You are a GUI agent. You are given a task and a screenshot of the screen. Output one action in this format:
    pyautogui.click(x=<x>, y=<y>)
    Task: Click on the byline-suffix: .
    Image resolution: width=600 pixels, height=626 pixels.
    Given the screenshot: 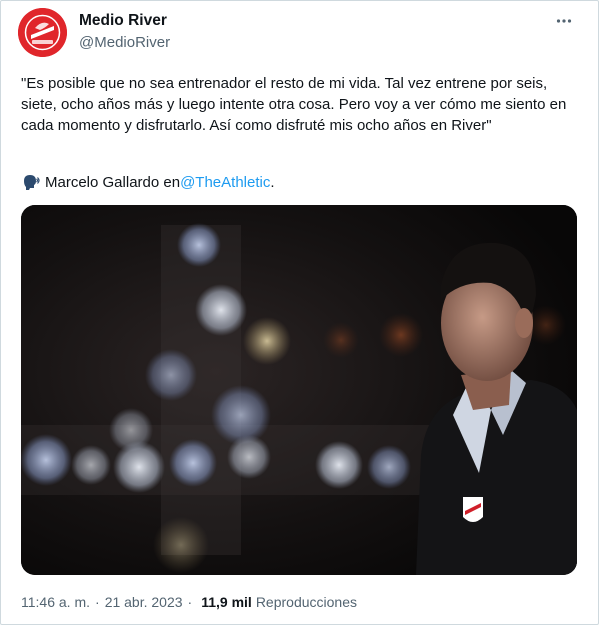 What is the action you would take?
    pyautogui.click(x=272, y=182)
    